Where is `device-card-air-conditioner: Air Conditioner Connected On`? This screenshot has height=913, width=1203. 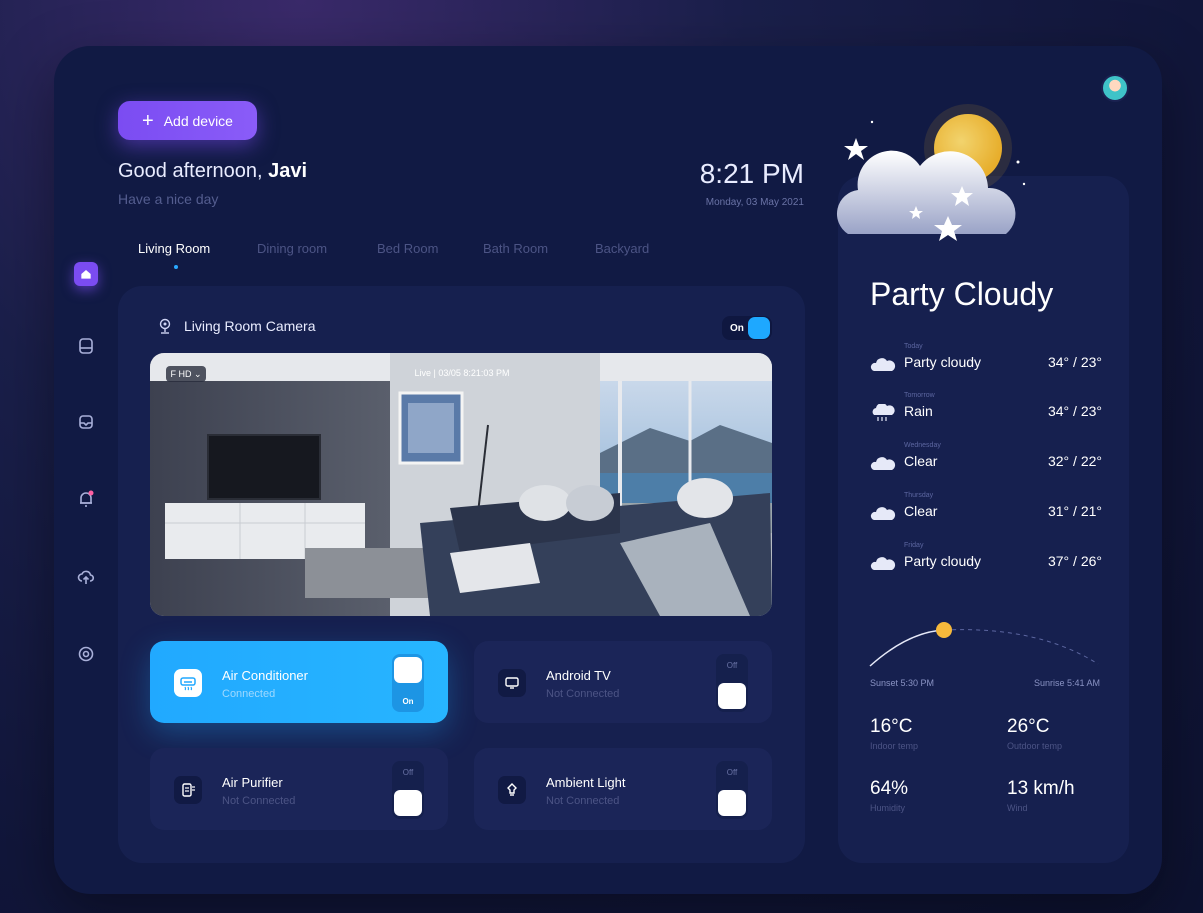 device-card-air-conditioner: Air Conditioner Connected On is located at coordinates (299, 682).